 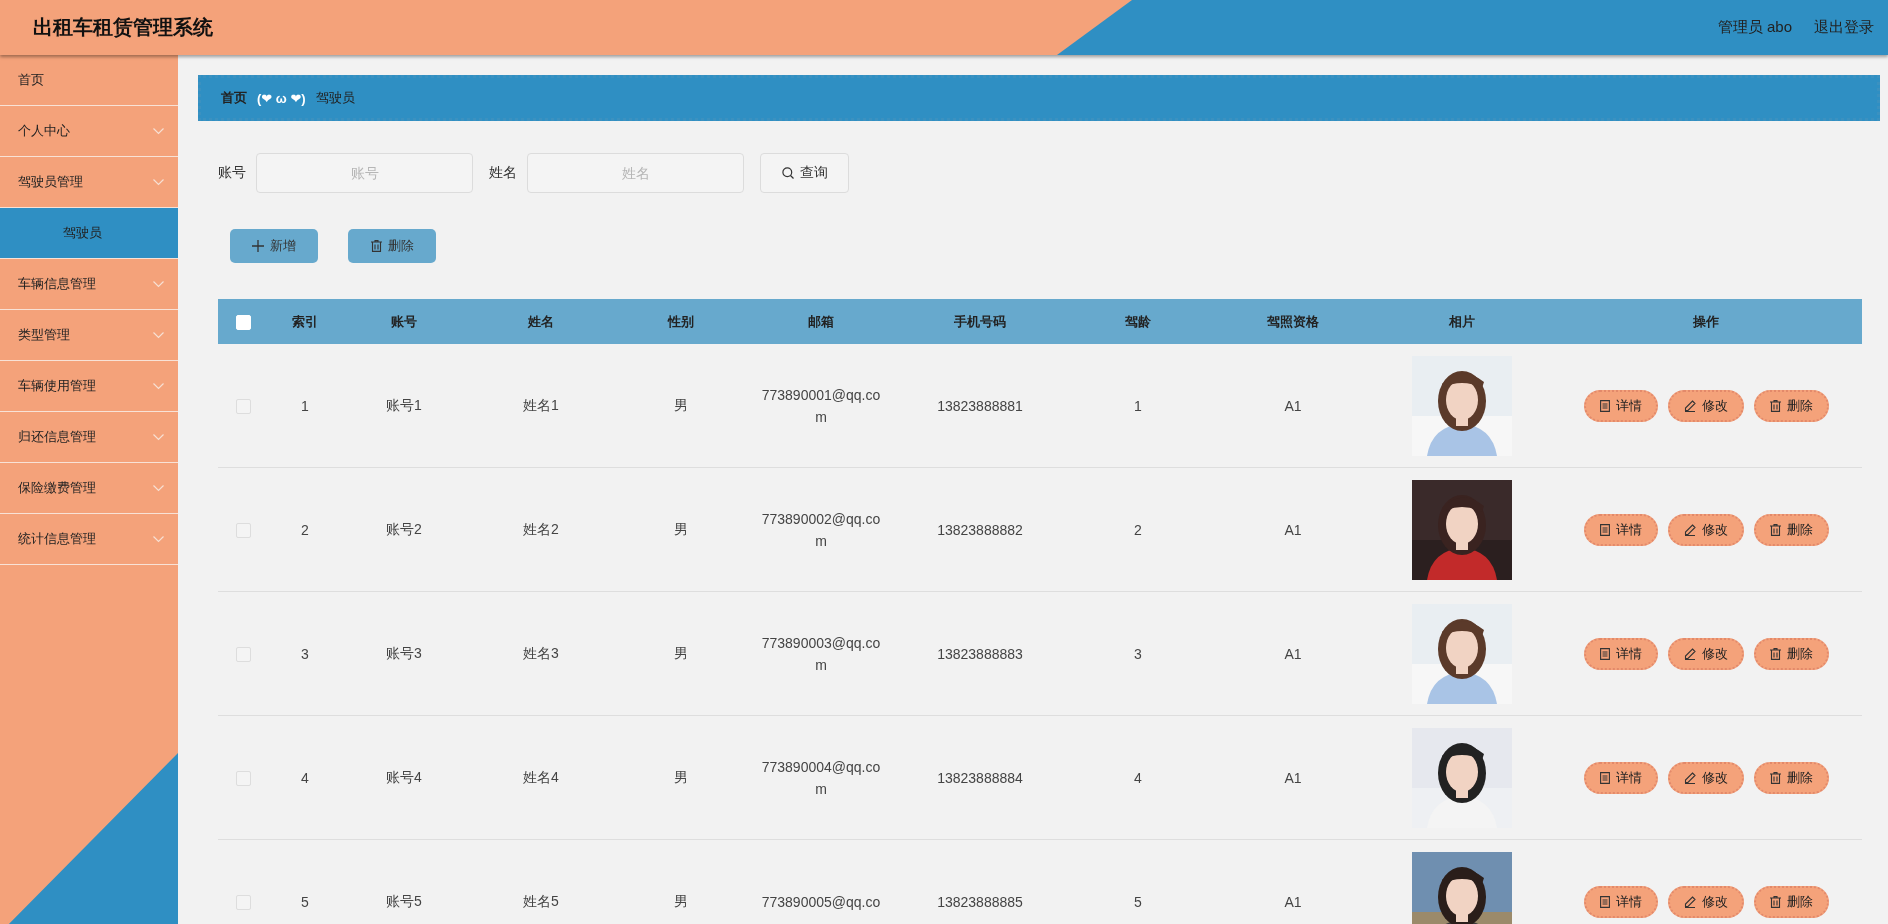 What do you see at coordinates (1138, 321) in the screenshot?
I see `column-header: 驾龄` at bounding box center [1138, 321].